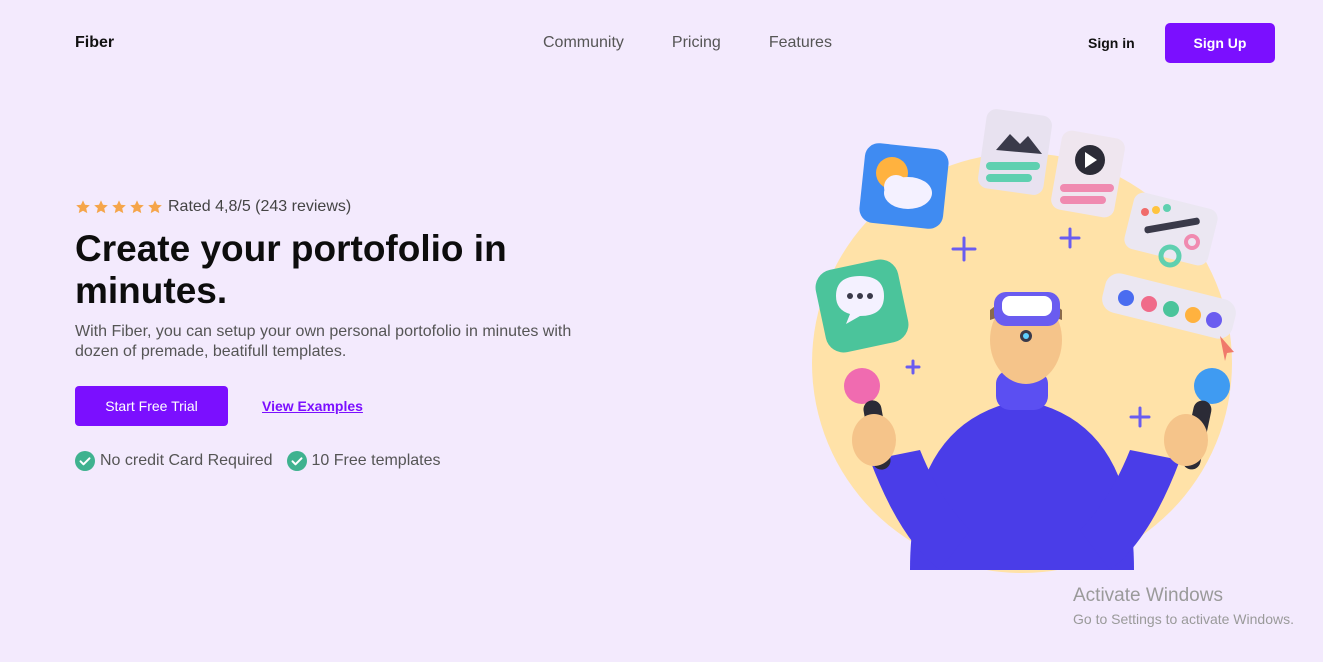 Image resolution: width=1323 pixels, height=662 pixels. What do you see at coordinates (1015, 152) in the screenshot?
I see `image-card-icon` at bounding box center [1015, 152].